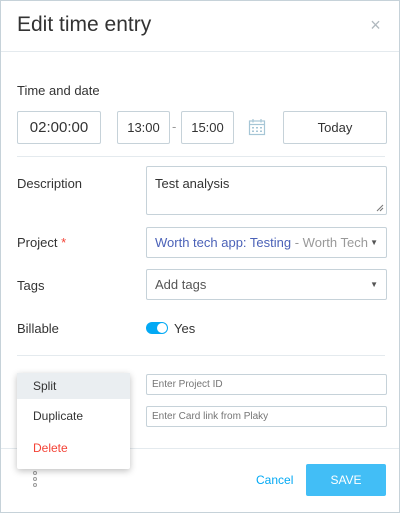 Image resolution: width=400 pixels, height=513 pixels. Describe the element at coordinates (143, 127) in the screenshot. I see `start-time-input: 13:00` at that location.